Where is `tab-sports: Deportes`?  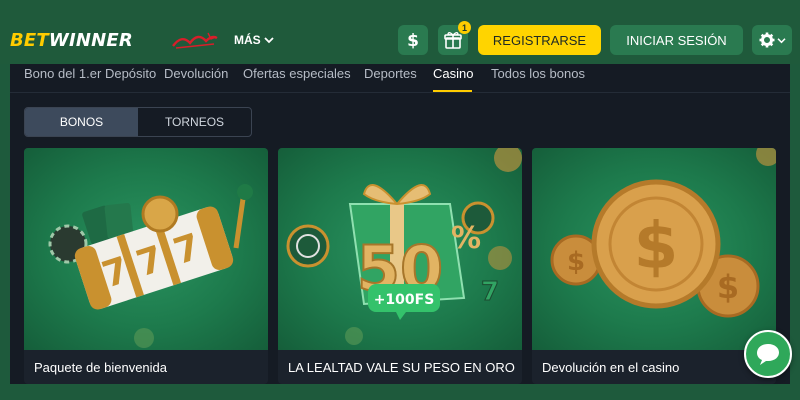
tab-sports: Deportes is located at coordinates (390, 73).